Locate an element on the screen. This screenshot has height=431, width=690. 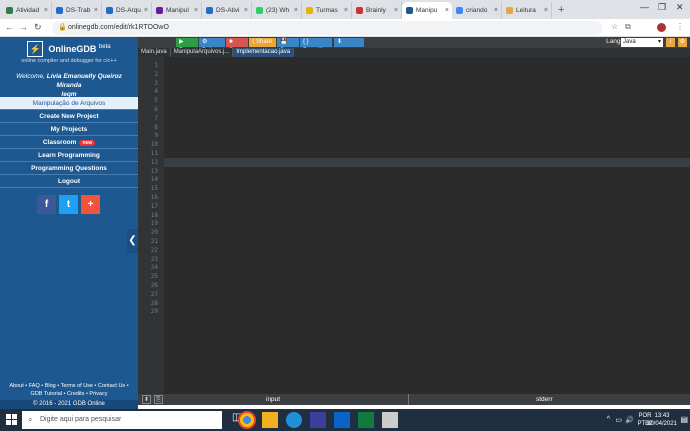
store-icon is located at coordinates (318, 420).